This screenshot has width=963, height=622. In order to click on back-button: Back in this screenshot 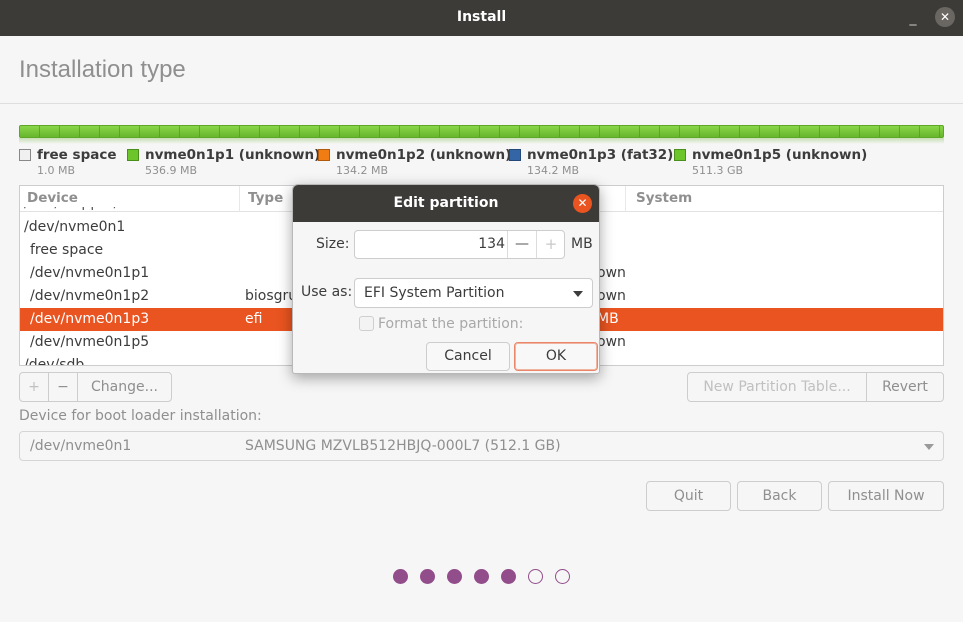, I will do `click(779, 496)`.